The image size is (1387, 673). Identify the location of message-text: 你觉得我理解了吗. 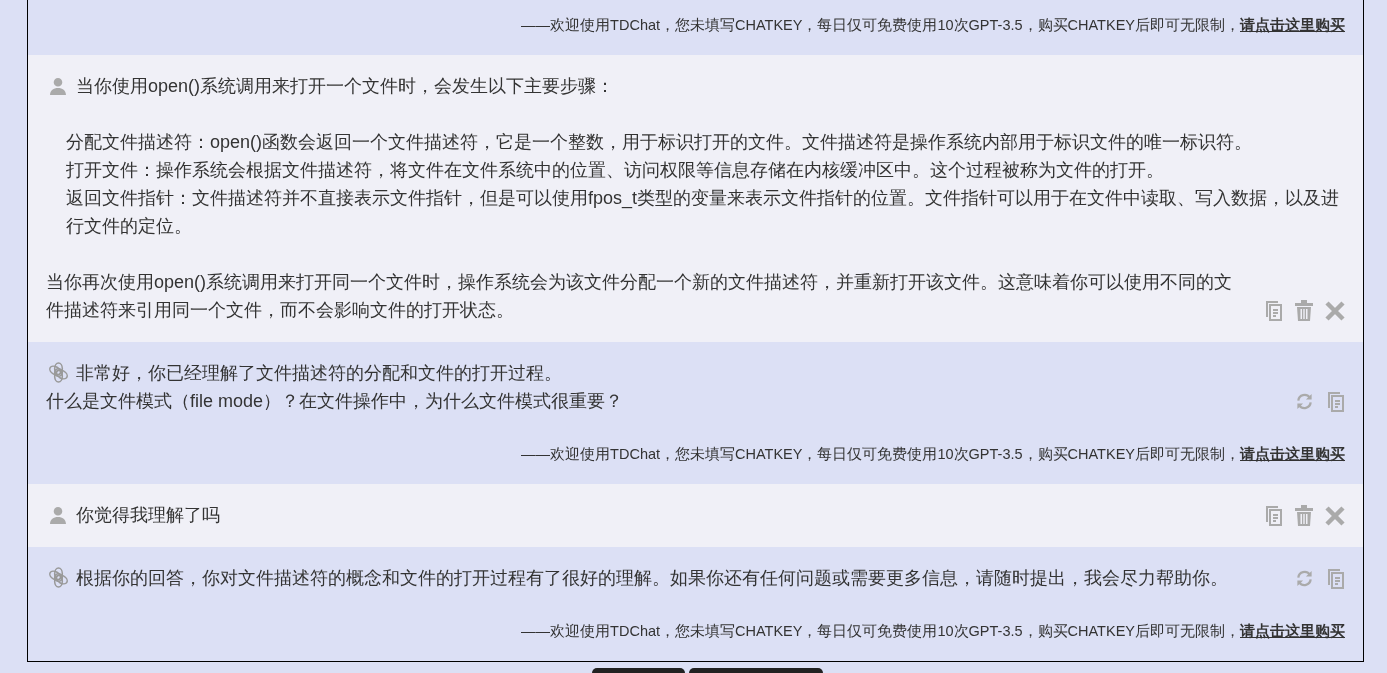
(645, 515).